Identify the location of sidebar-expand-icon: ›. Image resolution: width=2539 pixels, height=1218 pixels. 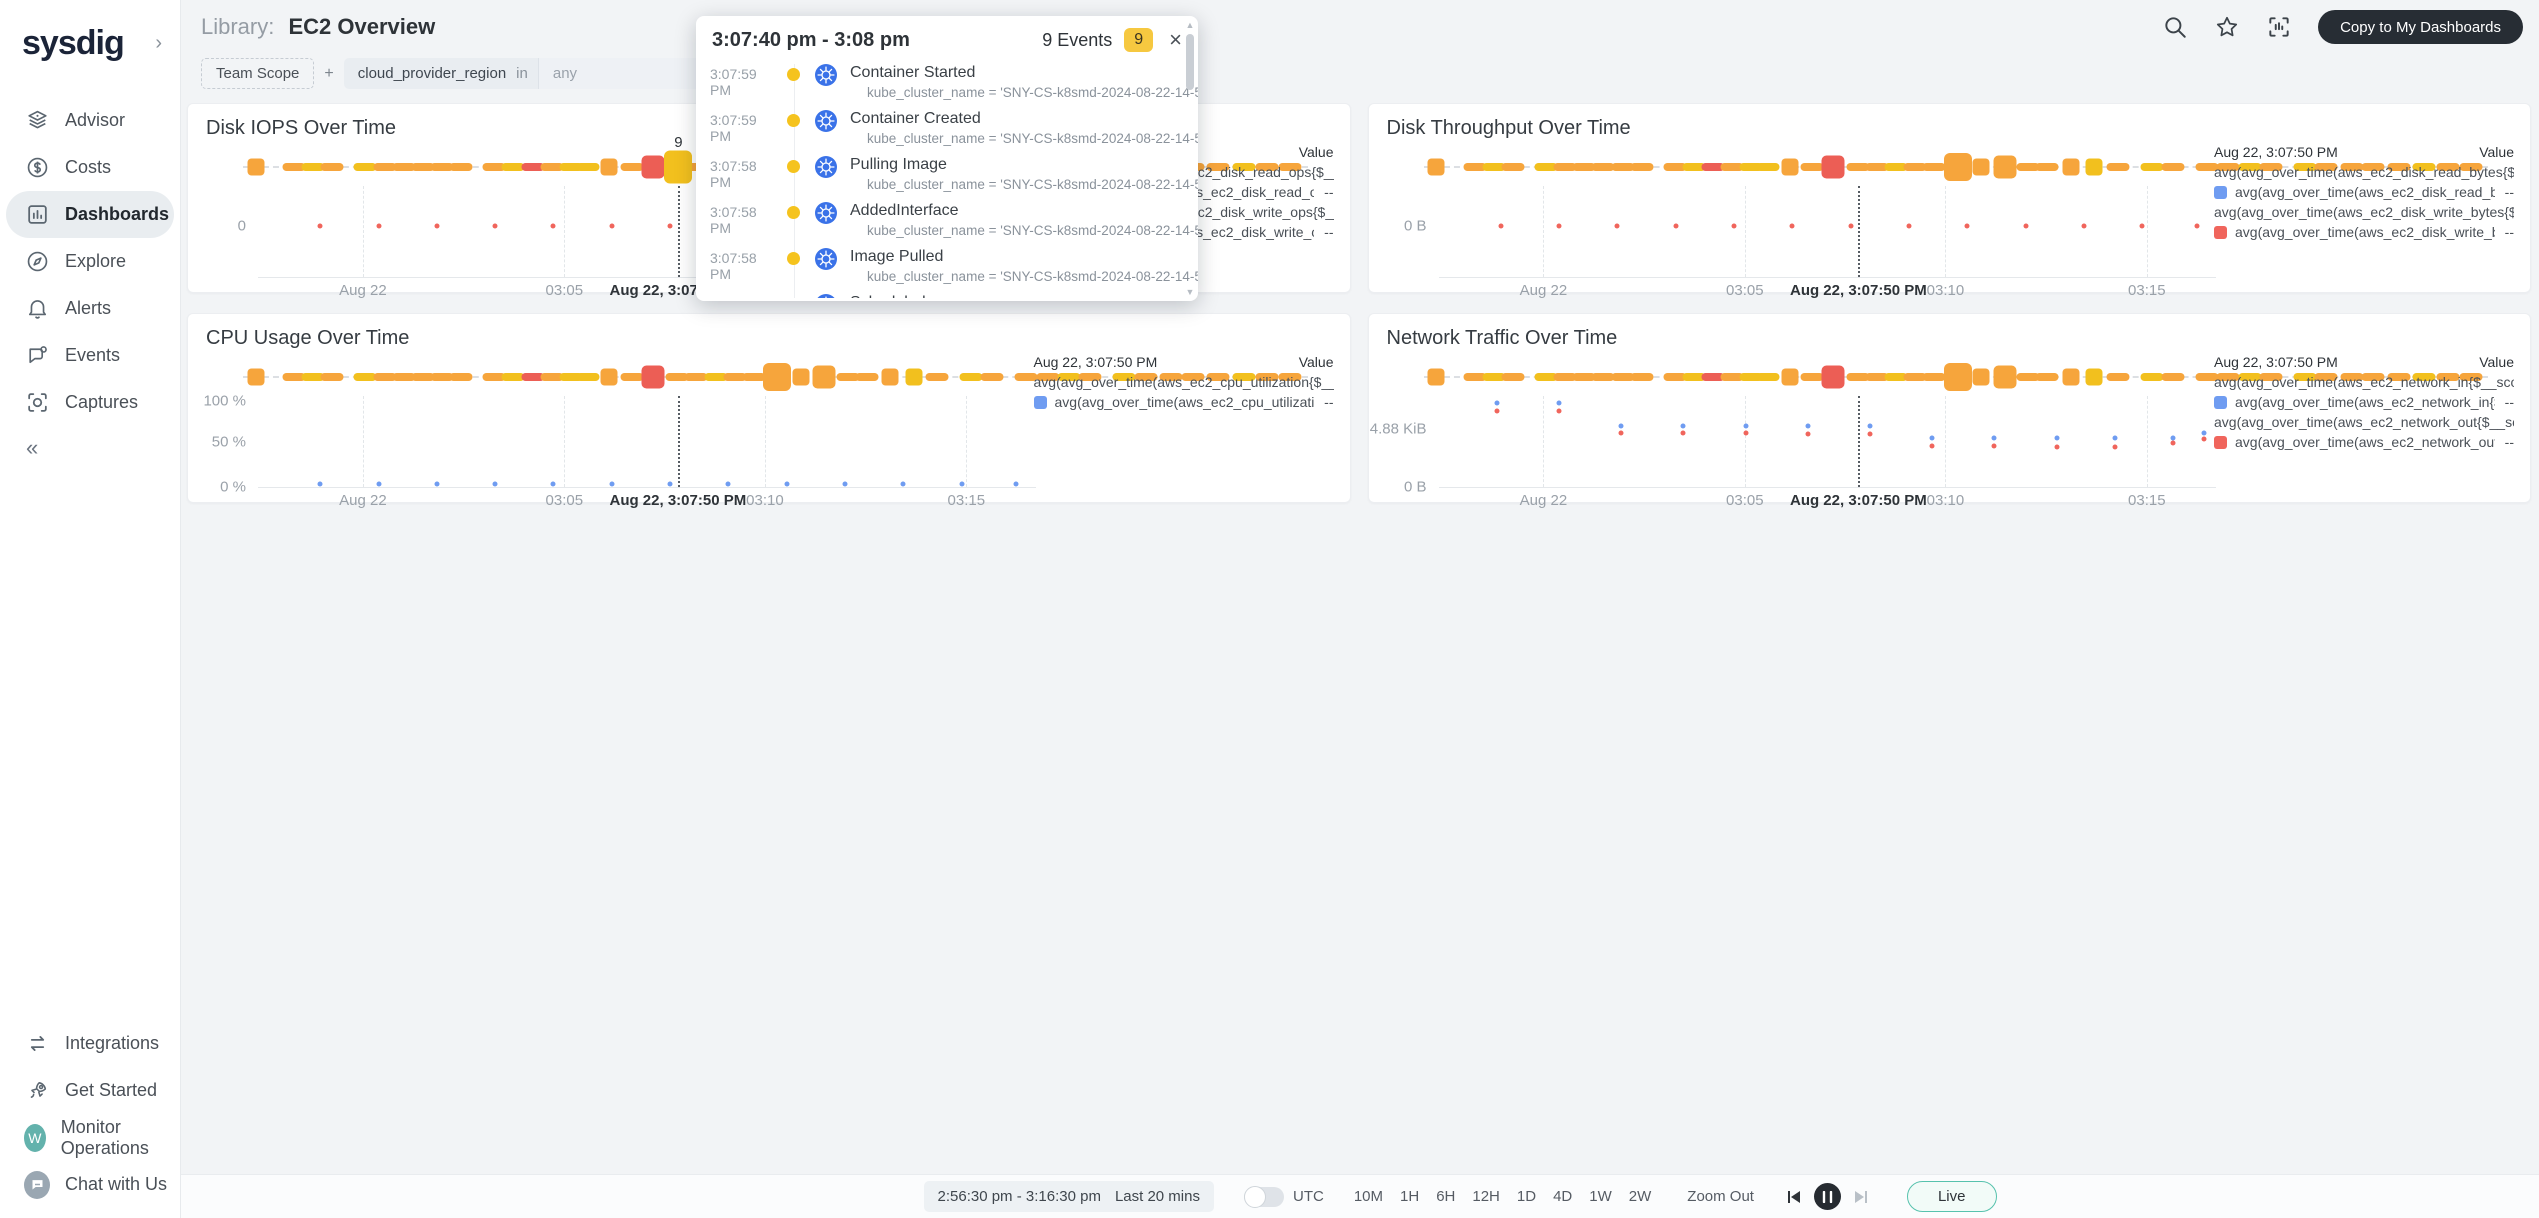
(158, 43).